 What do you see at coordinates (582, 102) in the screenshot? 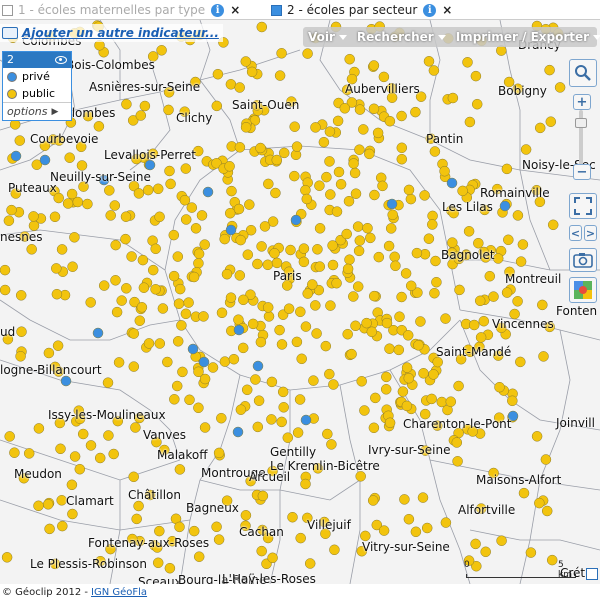
I see `zoom-in-button: +` at bounding box center [582, 102].